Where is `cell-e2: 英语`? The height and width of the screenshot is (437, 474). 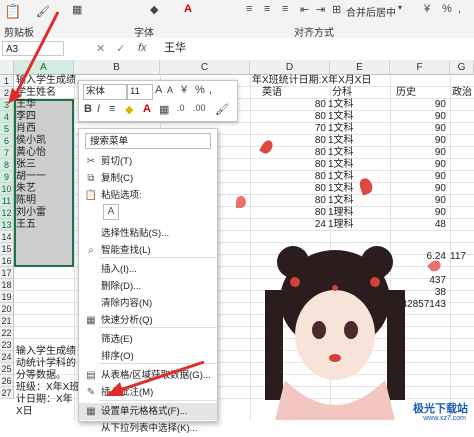
cell-e2: 英语 is located at coordinates (272, 93).